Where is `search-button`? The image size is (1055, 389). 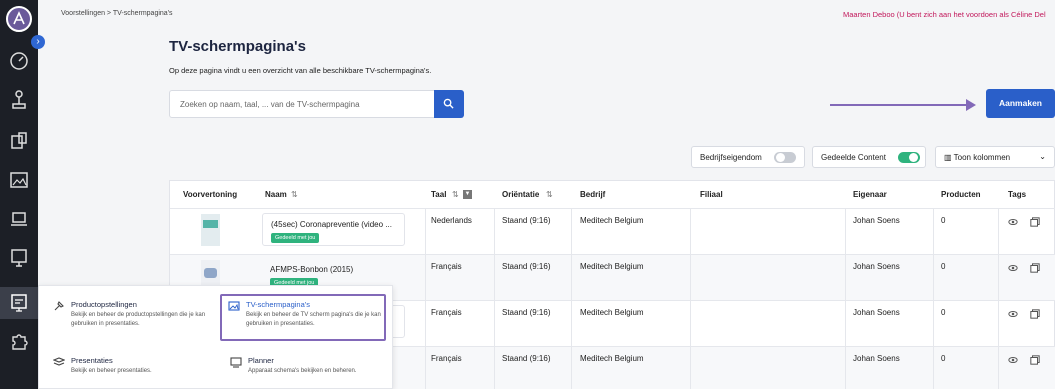 search-button is located at coordinates (449, 104).